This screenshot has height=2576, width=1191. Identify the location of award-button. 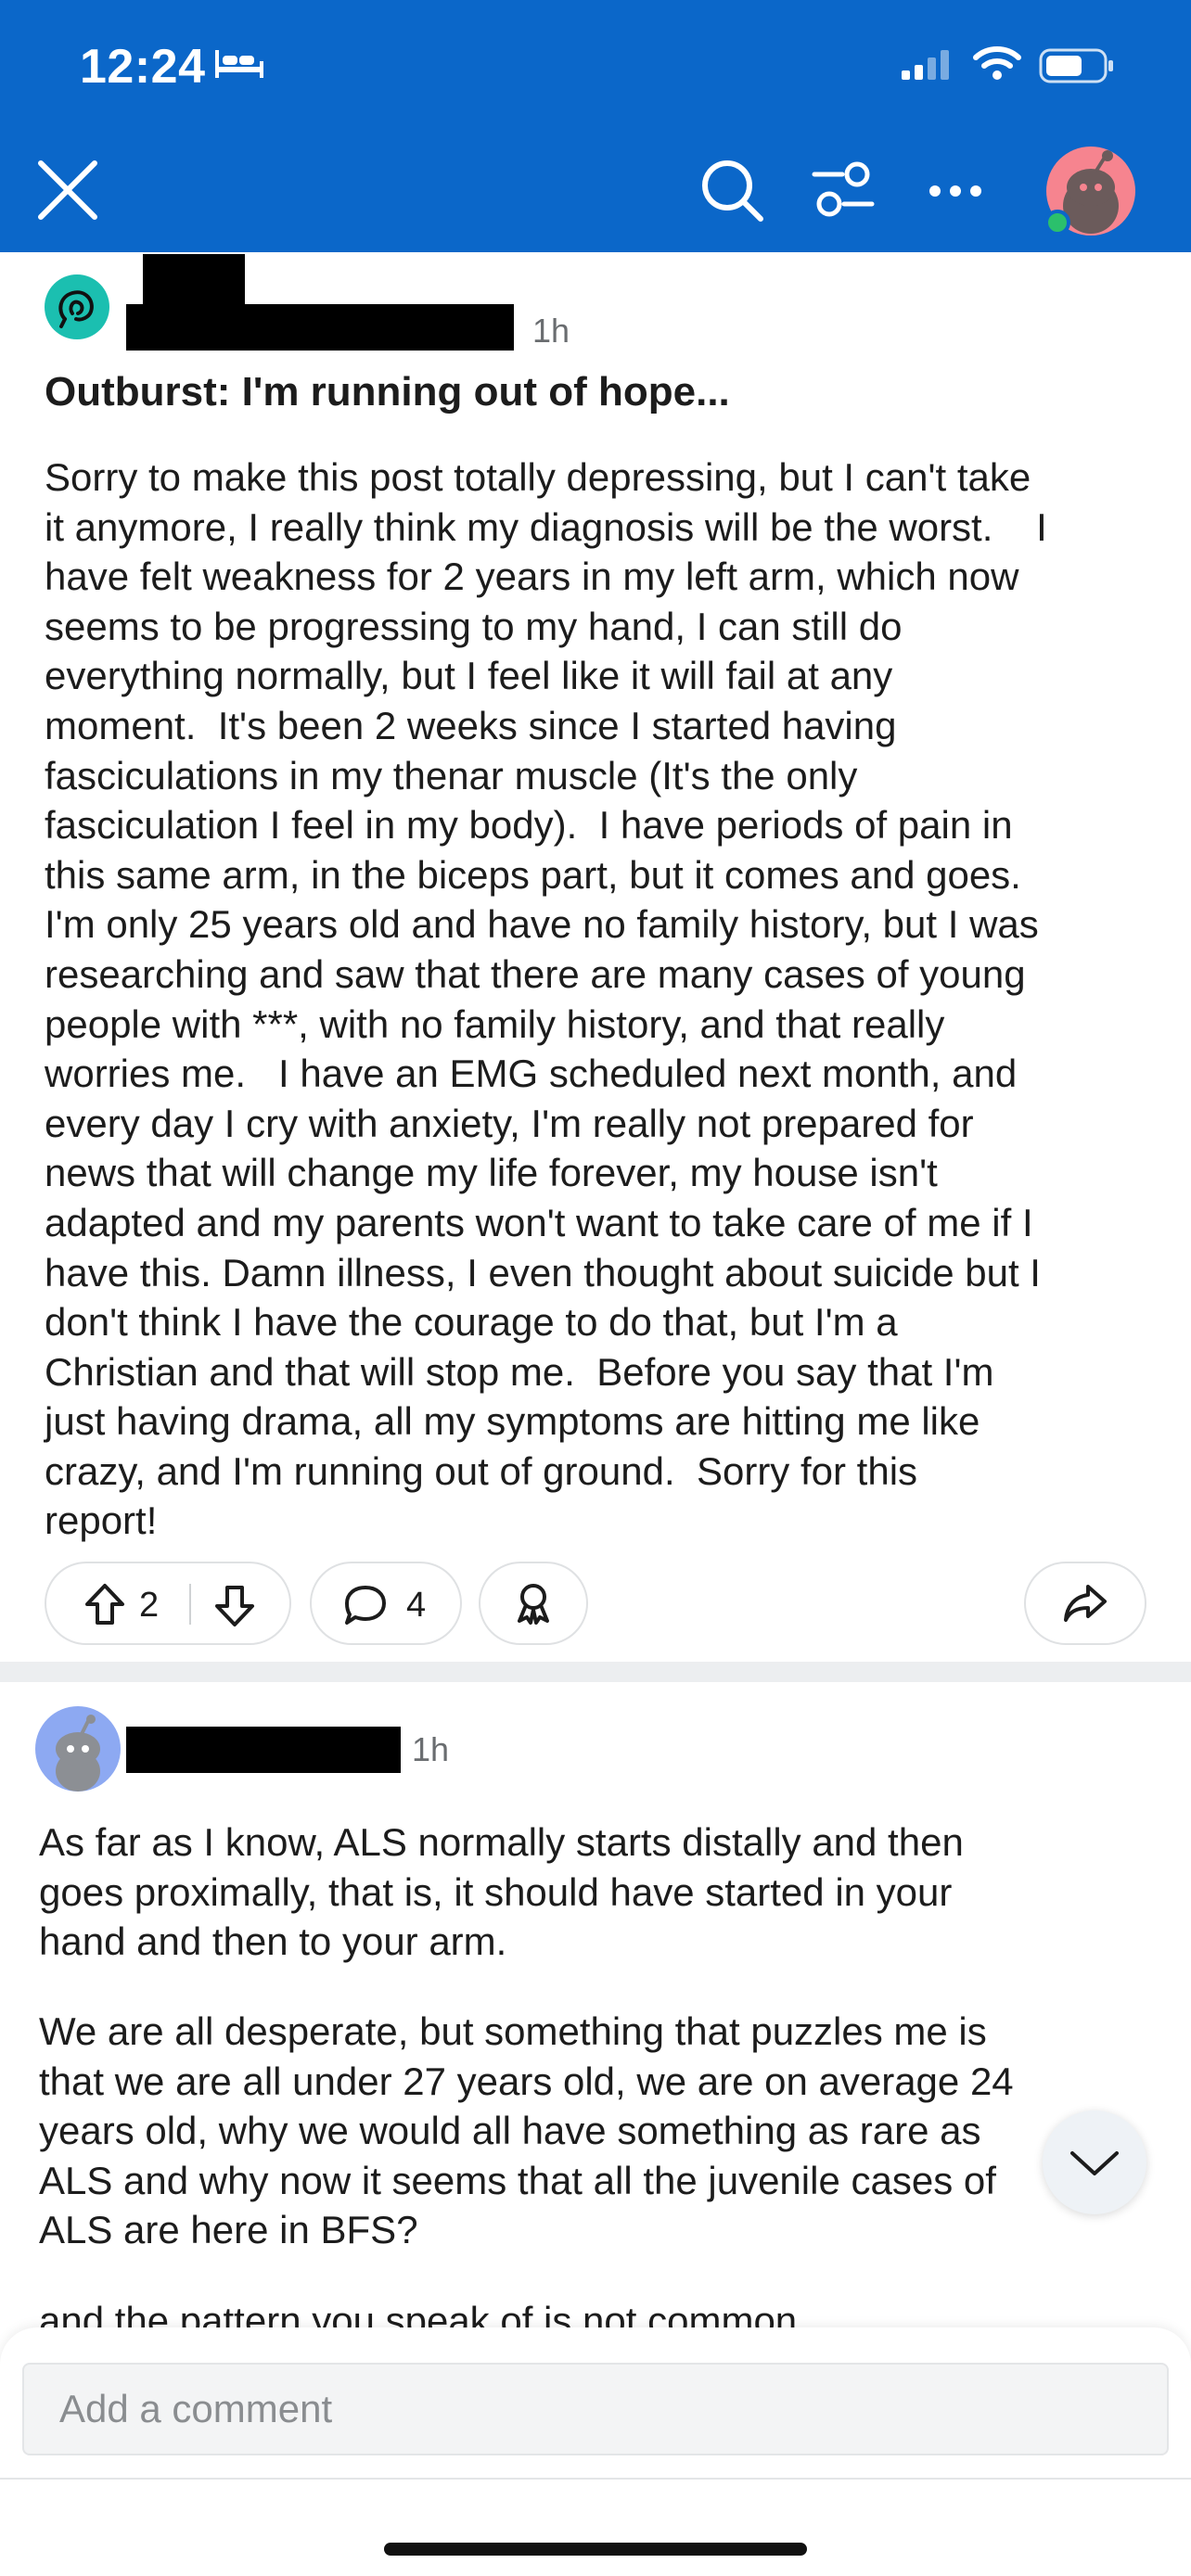
(533, 1604).